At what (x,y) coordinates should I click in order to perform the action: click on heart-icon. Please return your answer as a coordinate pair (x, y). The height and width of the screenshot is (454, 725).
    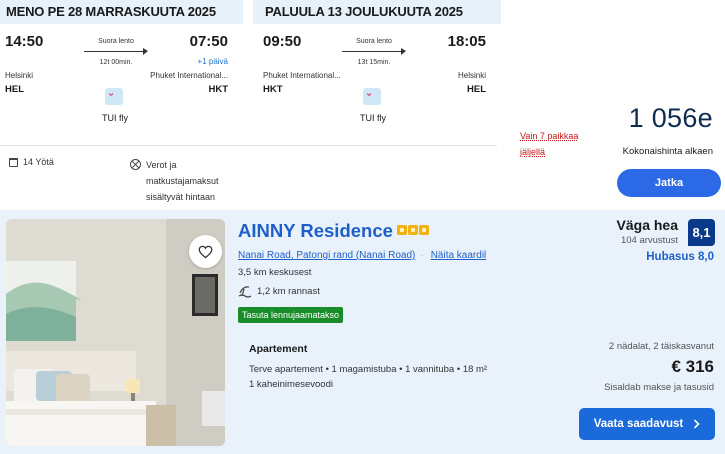
    Looking at the image, I should click on (205, 251).